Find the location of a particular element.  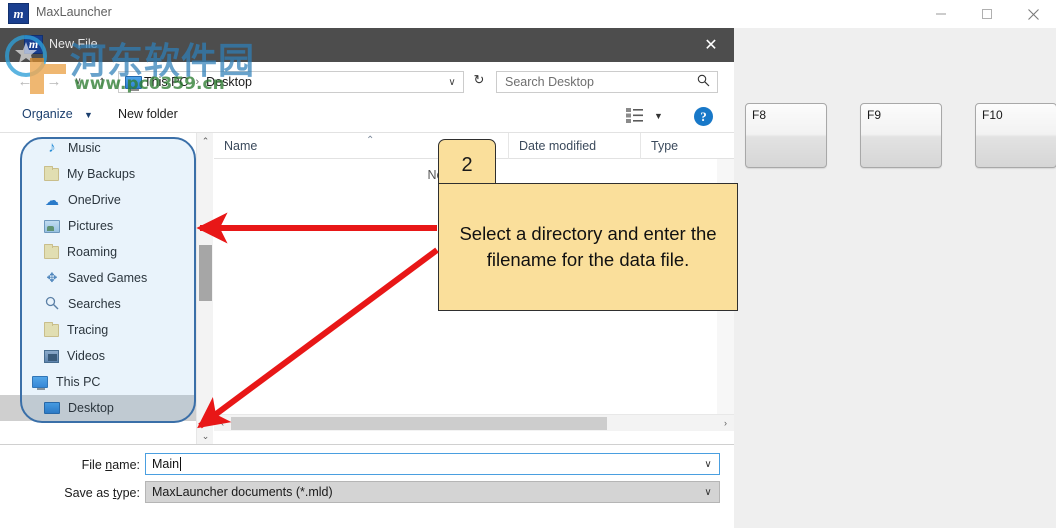

nav-item-label: Pictures is located at coordinates (91, 226).